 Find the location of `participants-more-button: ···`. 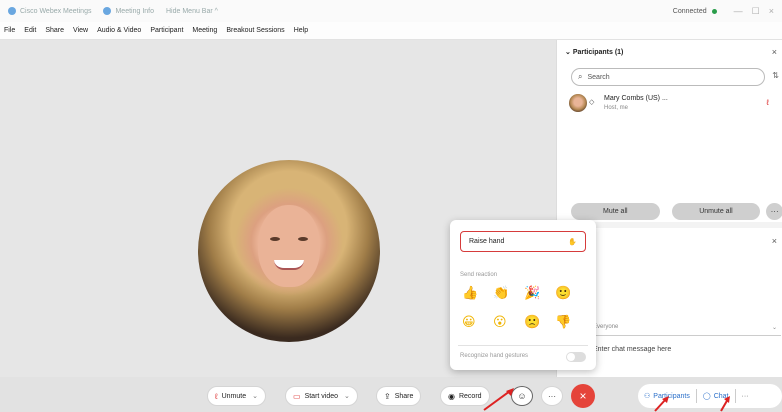

participants-more-button: ··· is located at coordinates (774, 211).